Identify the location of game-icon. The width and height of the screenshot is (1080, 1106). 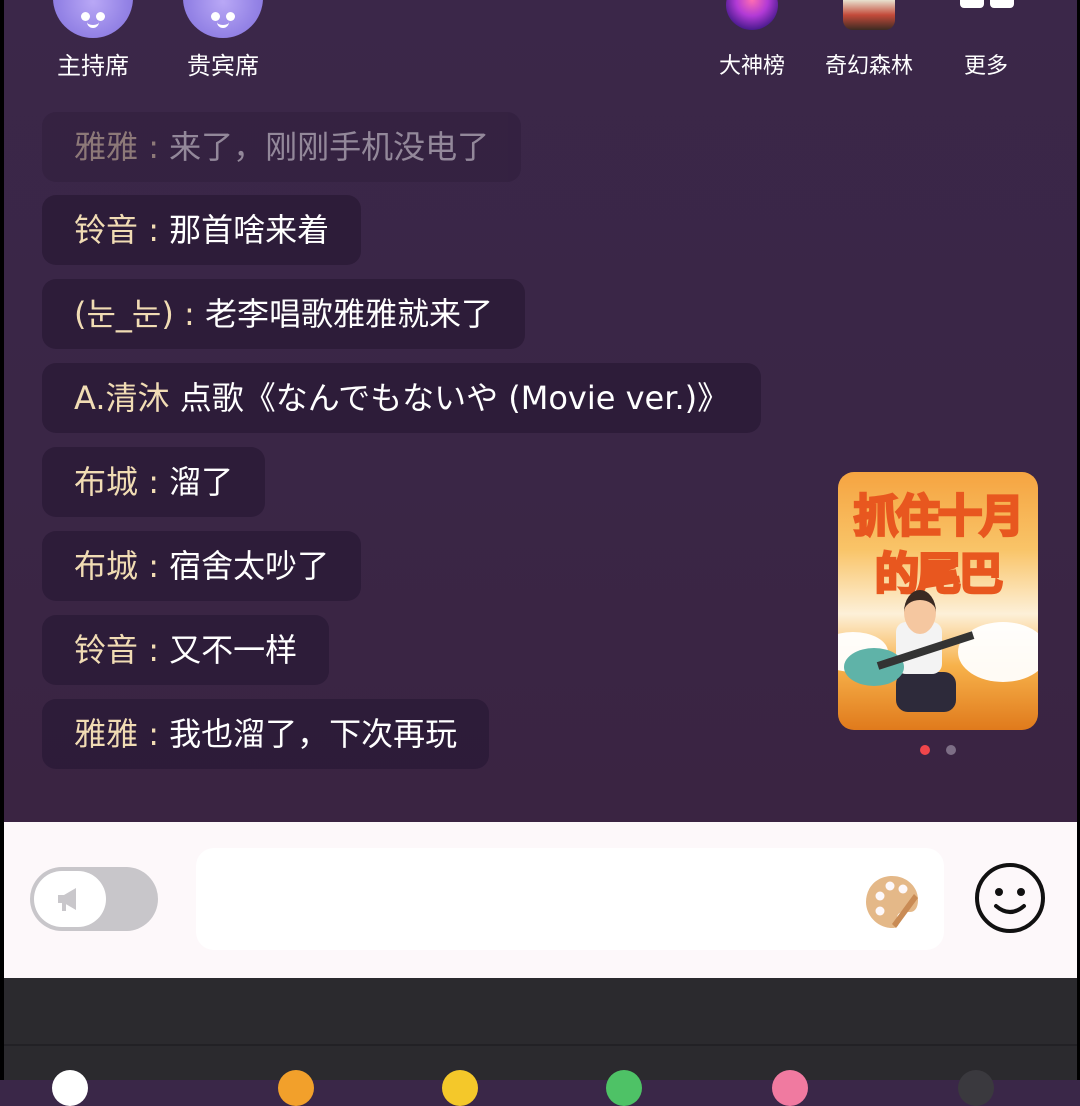
(460, 1088).